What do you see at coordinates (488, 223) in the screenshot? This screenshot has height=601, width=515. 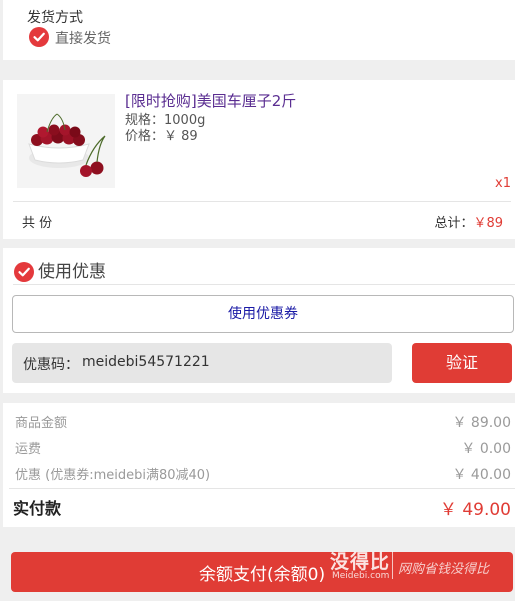 I see `order-total-value: ￥89` at bounding box center [488, 223].